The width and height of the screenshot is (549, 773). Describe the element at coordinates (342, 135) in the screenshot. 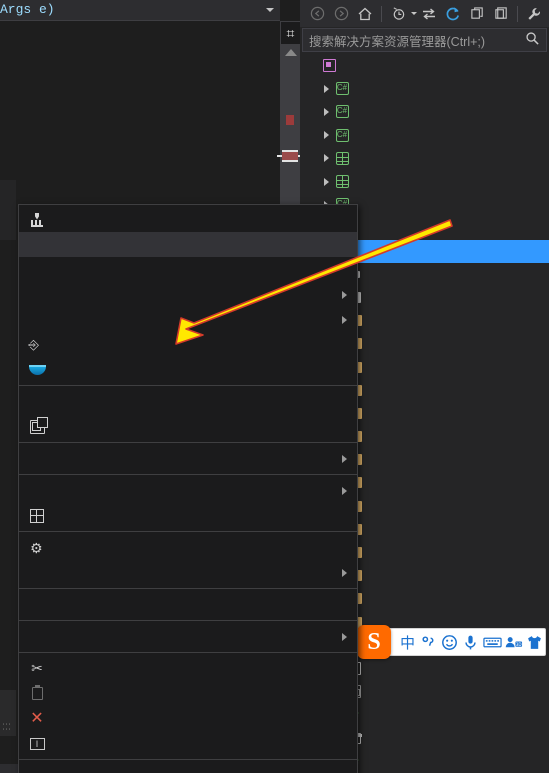

I see `tree-item-icon: C#` at that location.